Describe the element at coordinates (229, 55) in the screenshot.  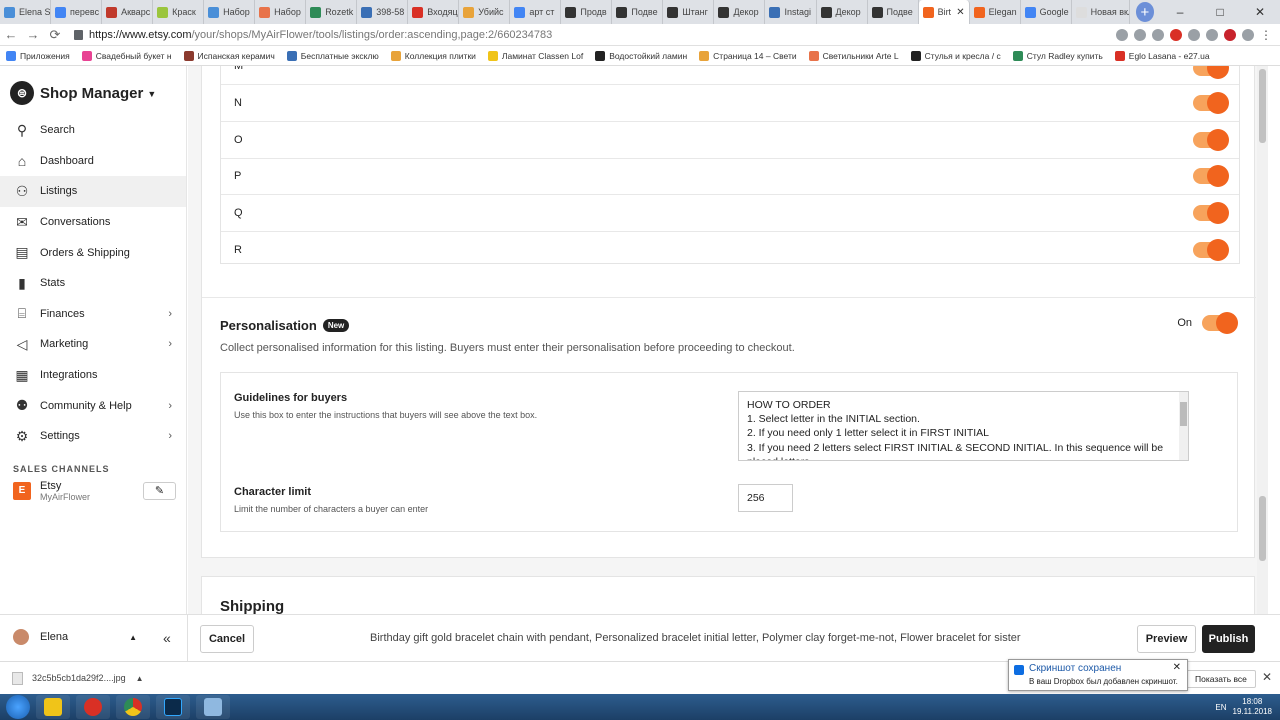
I see `bookmark-item: Испанская керамич` at that location.